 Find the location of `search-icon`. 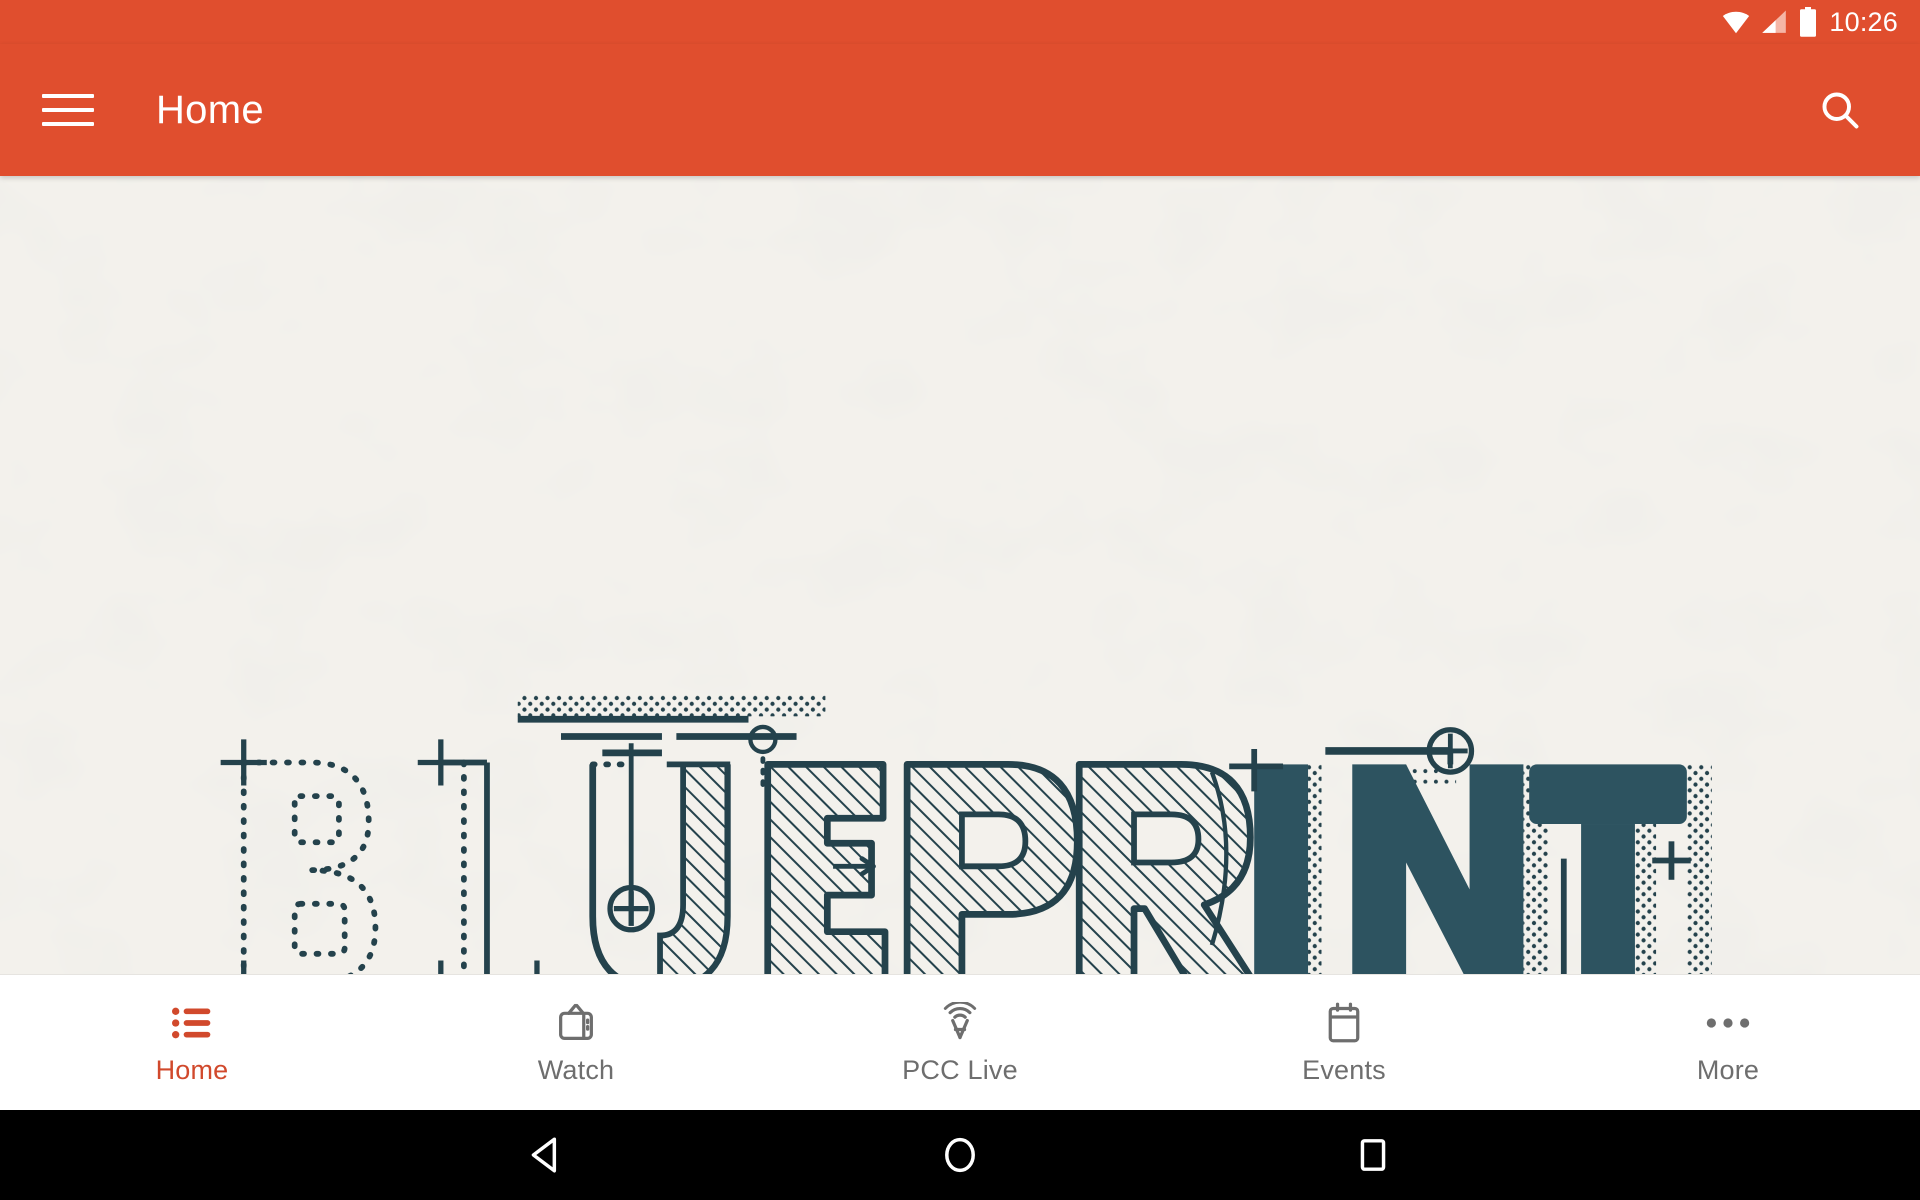

search-icon is located at coordinates (1840, 110).